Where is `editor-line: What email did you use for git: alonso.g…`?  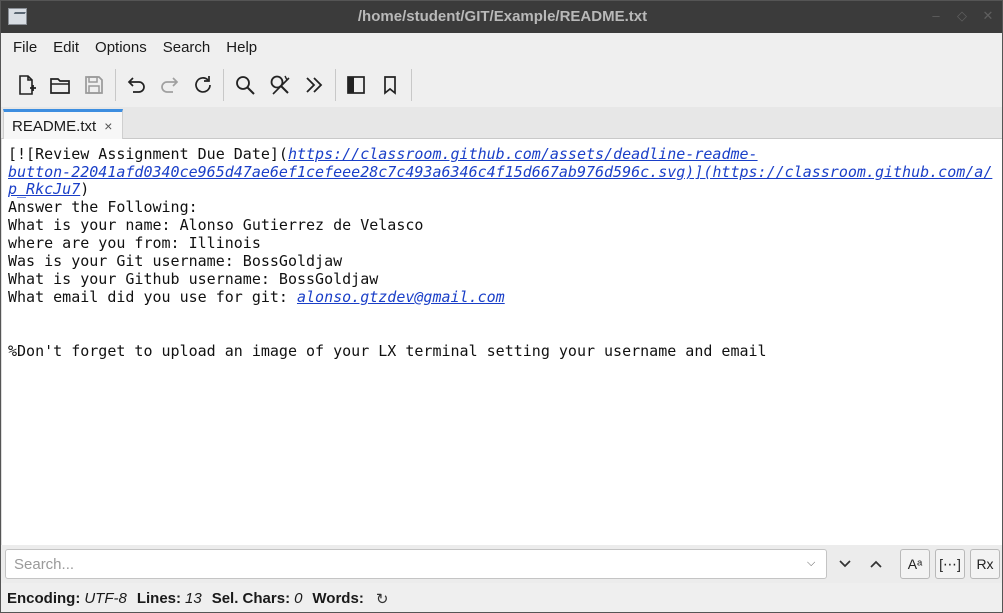
editor-line: What email did you use for git: alonso.g… is located at coordinates (256, 297).